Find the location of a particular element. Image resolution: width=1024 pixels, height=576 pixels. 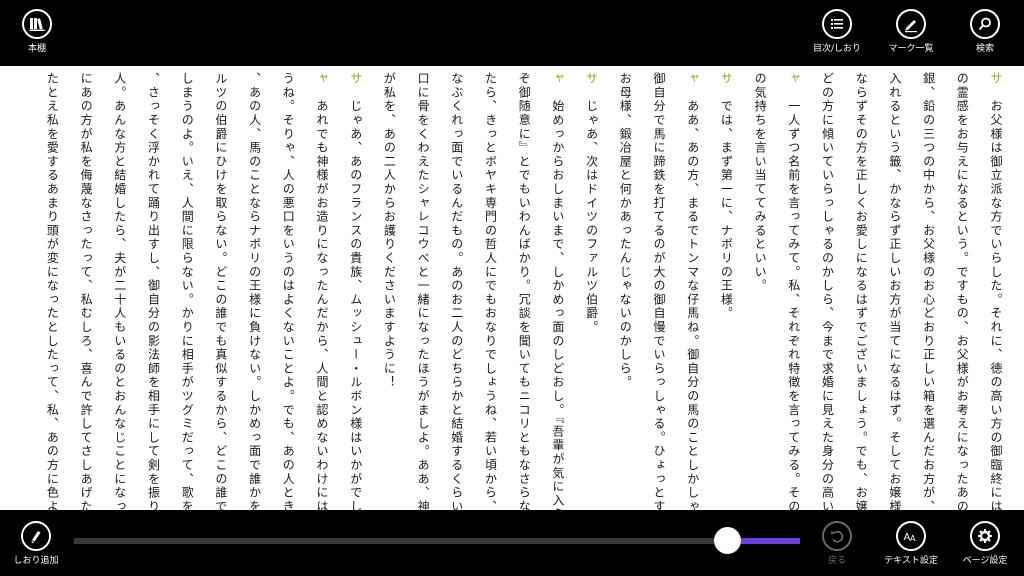

column-text: 始めっからおしまいまで、しかめっ面のしどおし。『吾輩が気に入らぬなら is located at coordinates (557, 304).